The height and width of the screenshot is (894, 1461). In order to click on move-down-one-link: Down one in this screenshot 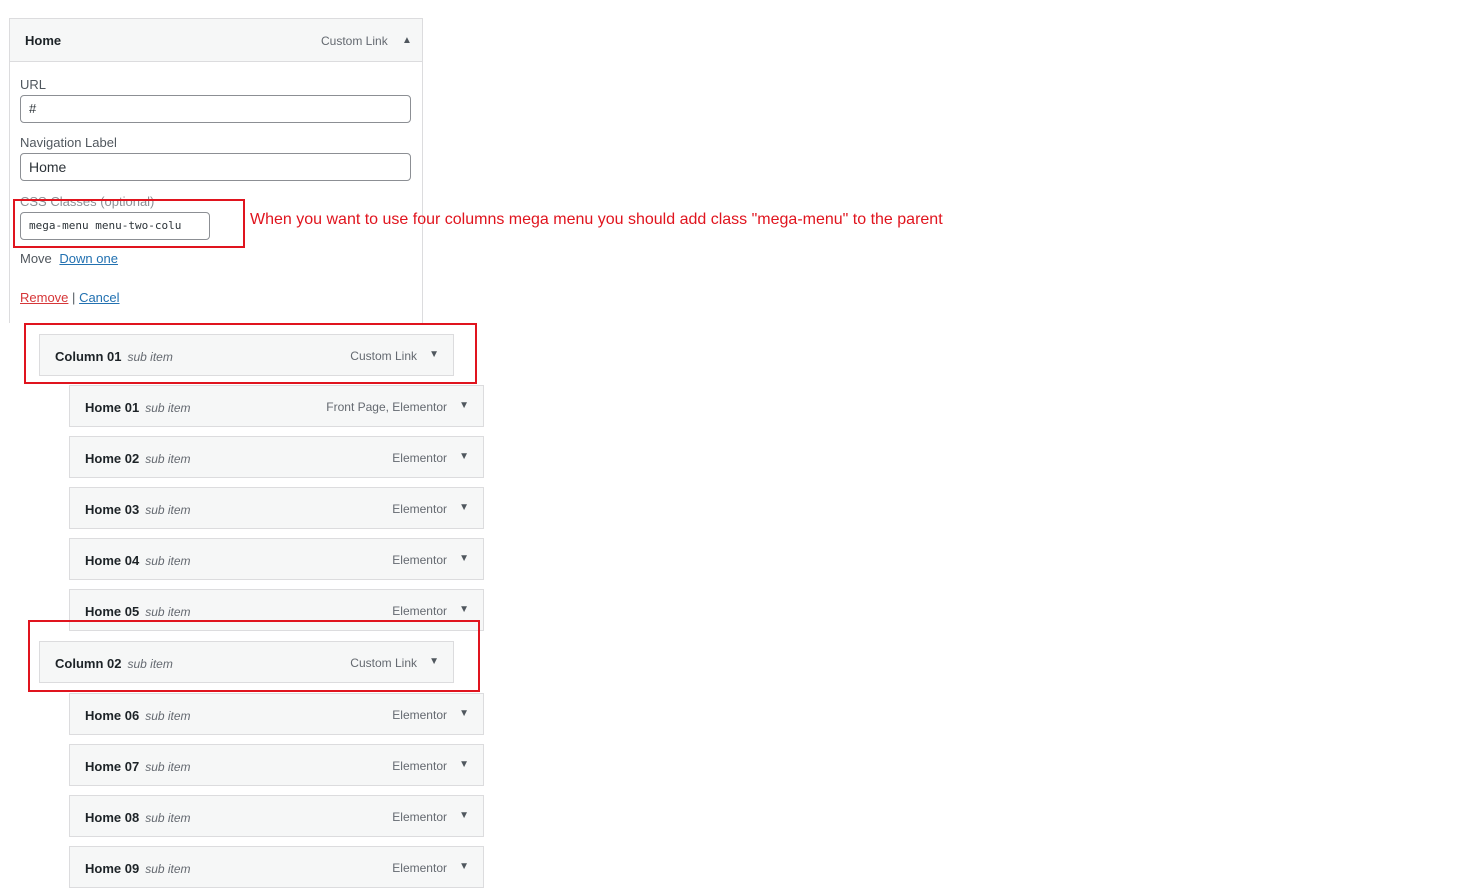, I will do `click(88, 258)`.